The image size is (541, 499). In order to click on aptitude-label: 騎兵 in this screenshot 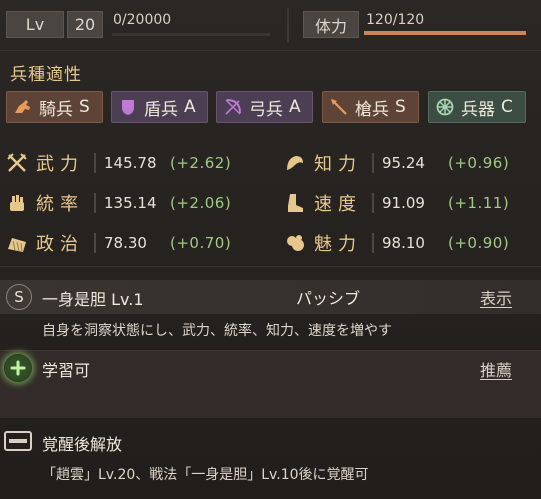, I will do `click(56, 109)`.